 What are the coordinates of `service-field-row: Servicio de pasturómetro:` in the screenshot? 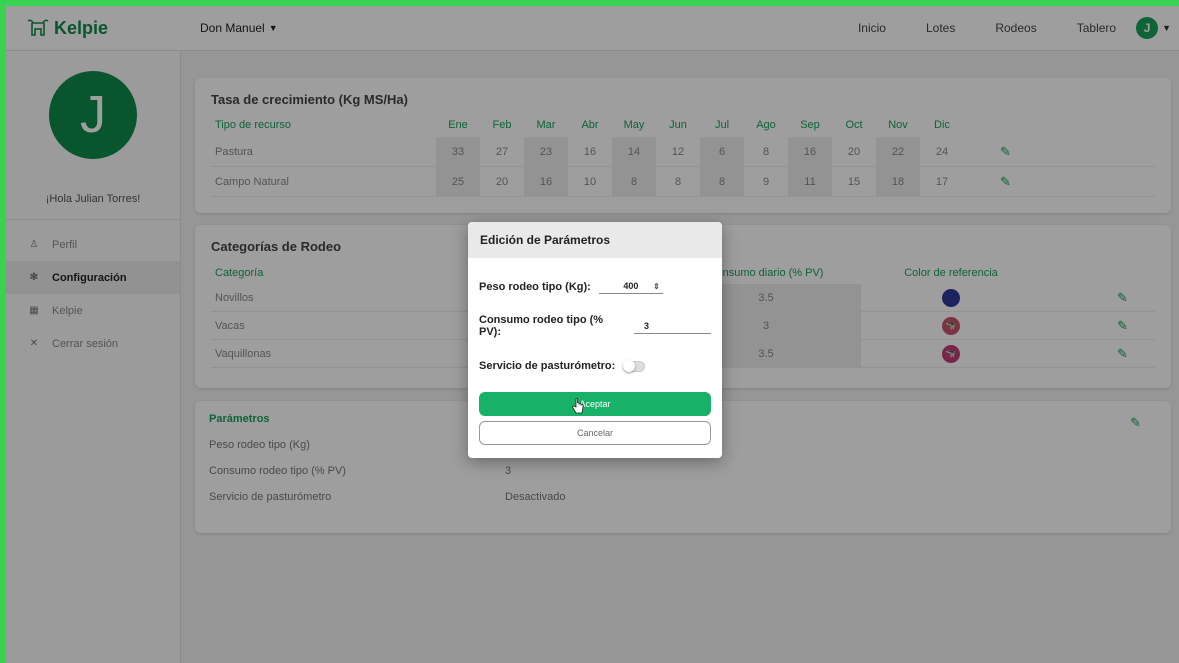 It's located at (595, 365).